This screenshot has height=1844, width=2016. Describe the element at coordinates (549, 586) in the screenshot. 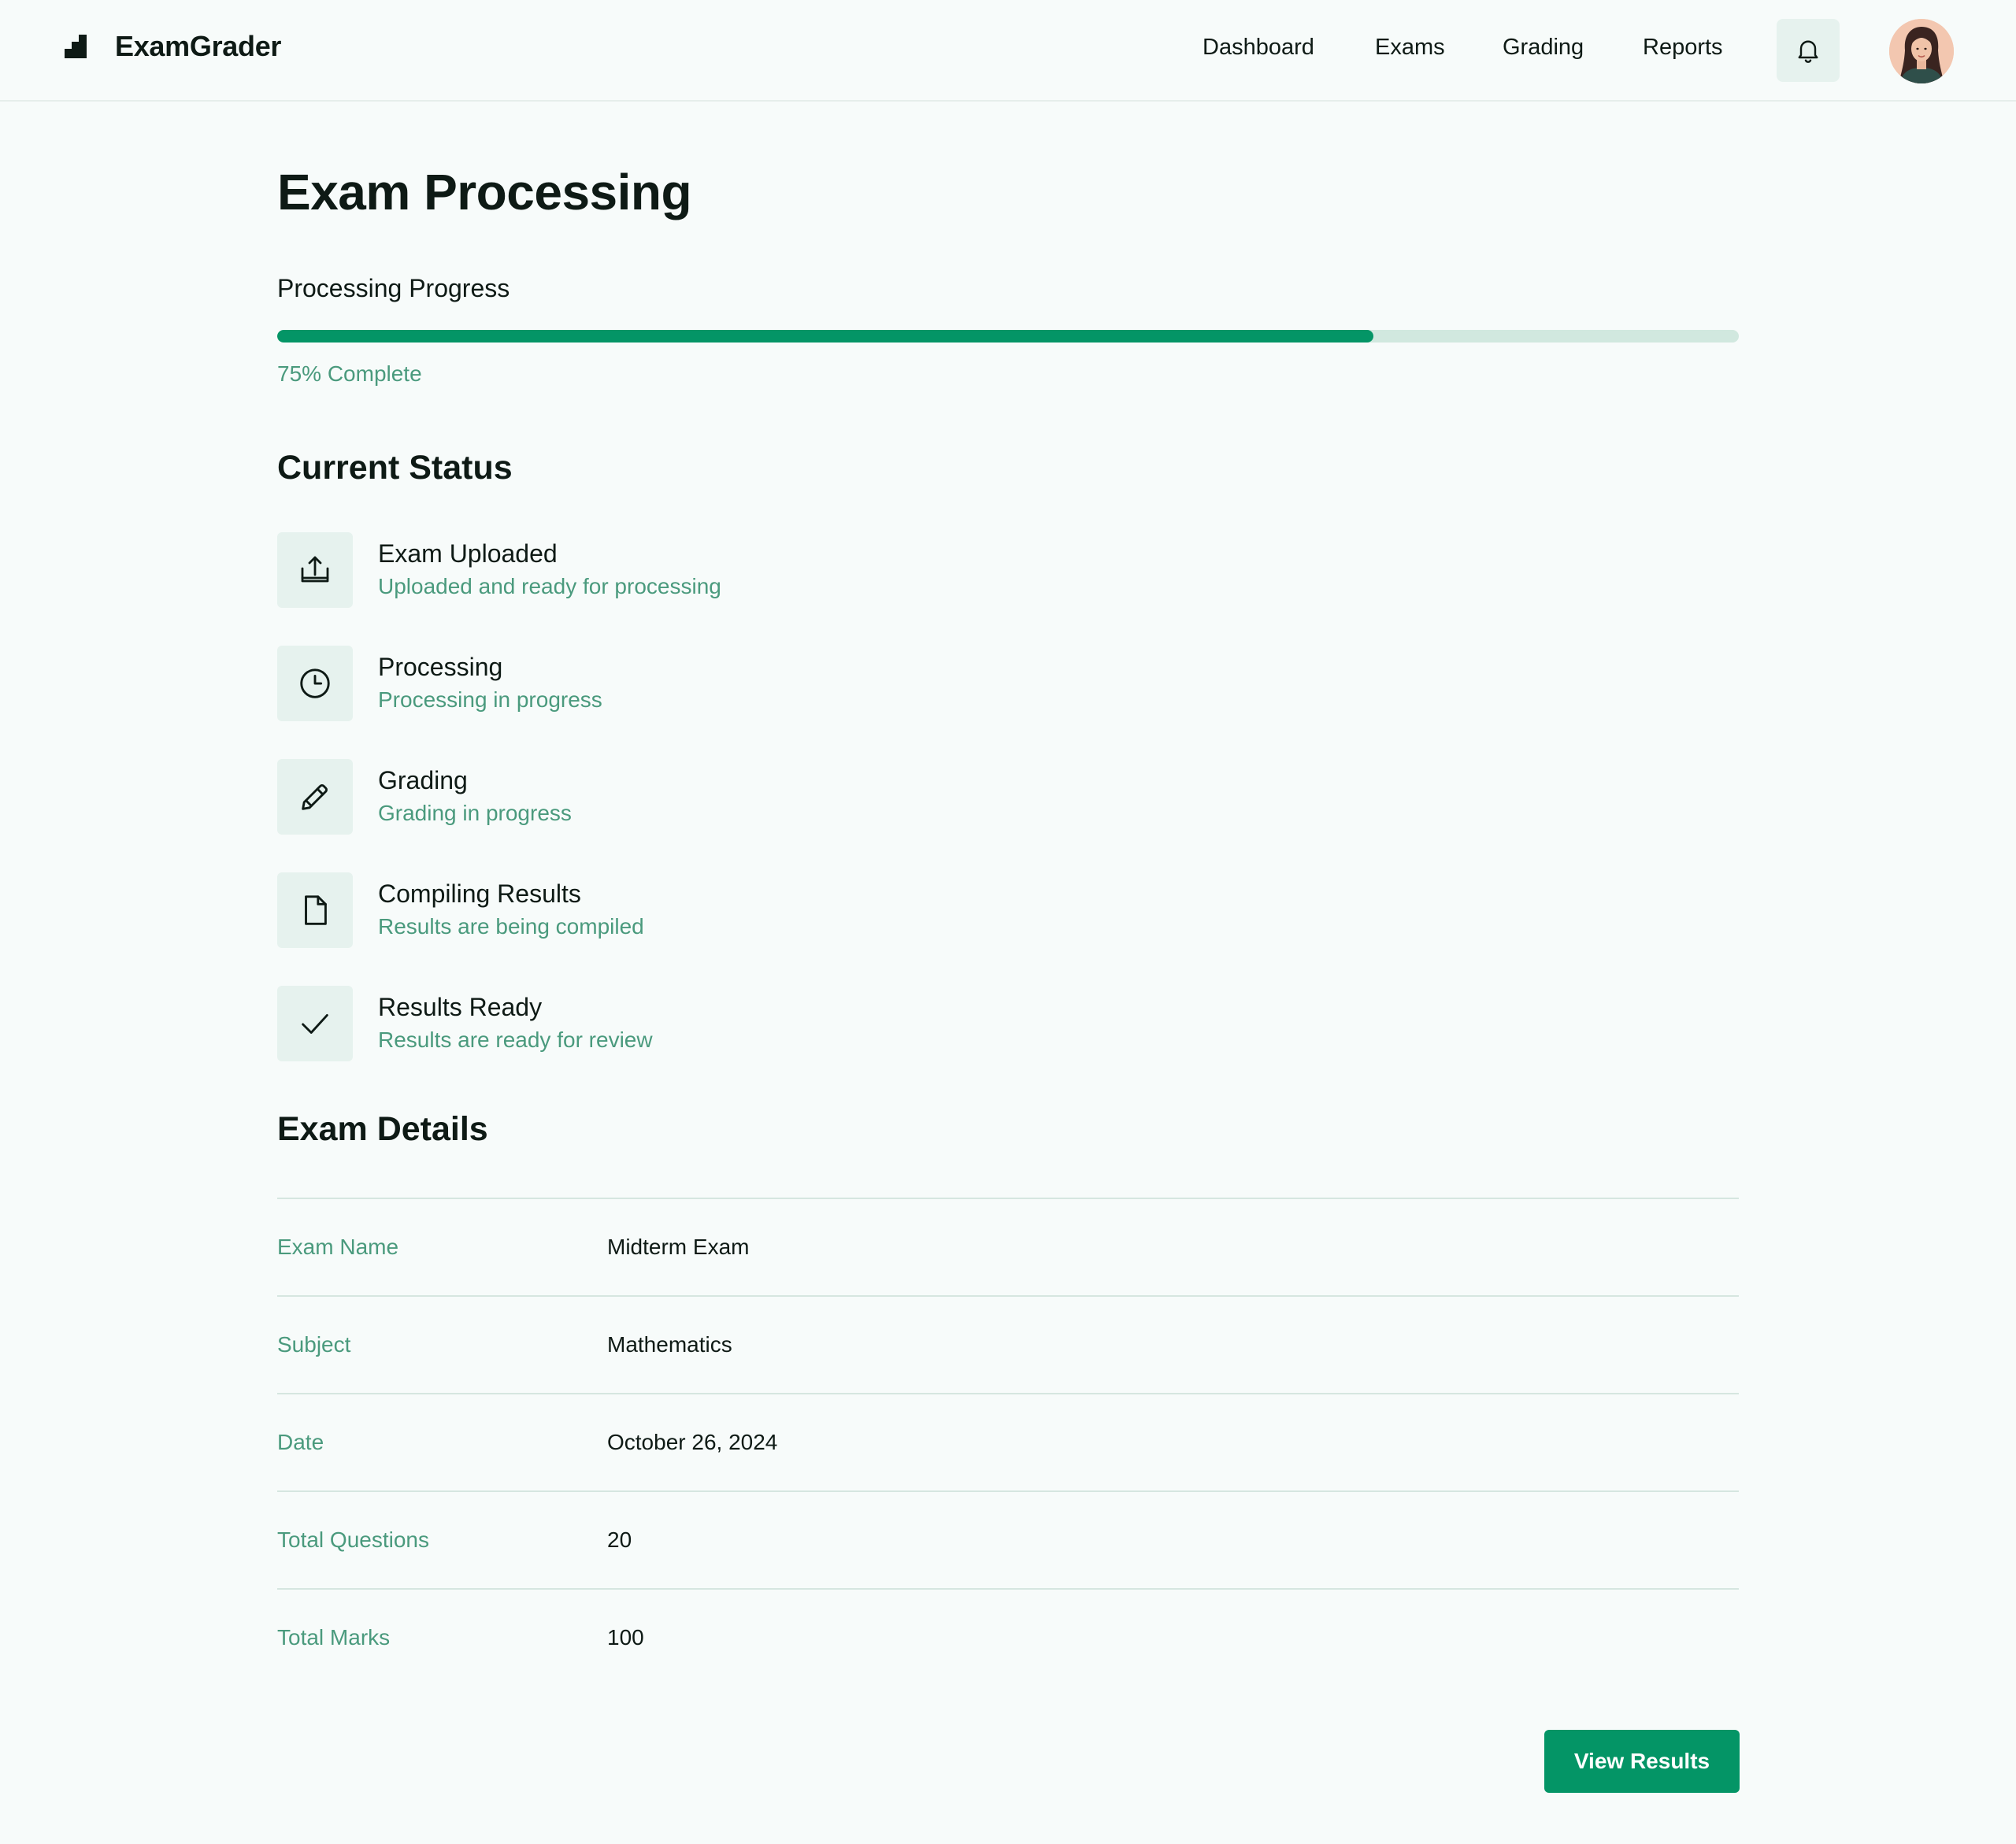

I see `status-description: Uploaded and ready for processing` at that location.